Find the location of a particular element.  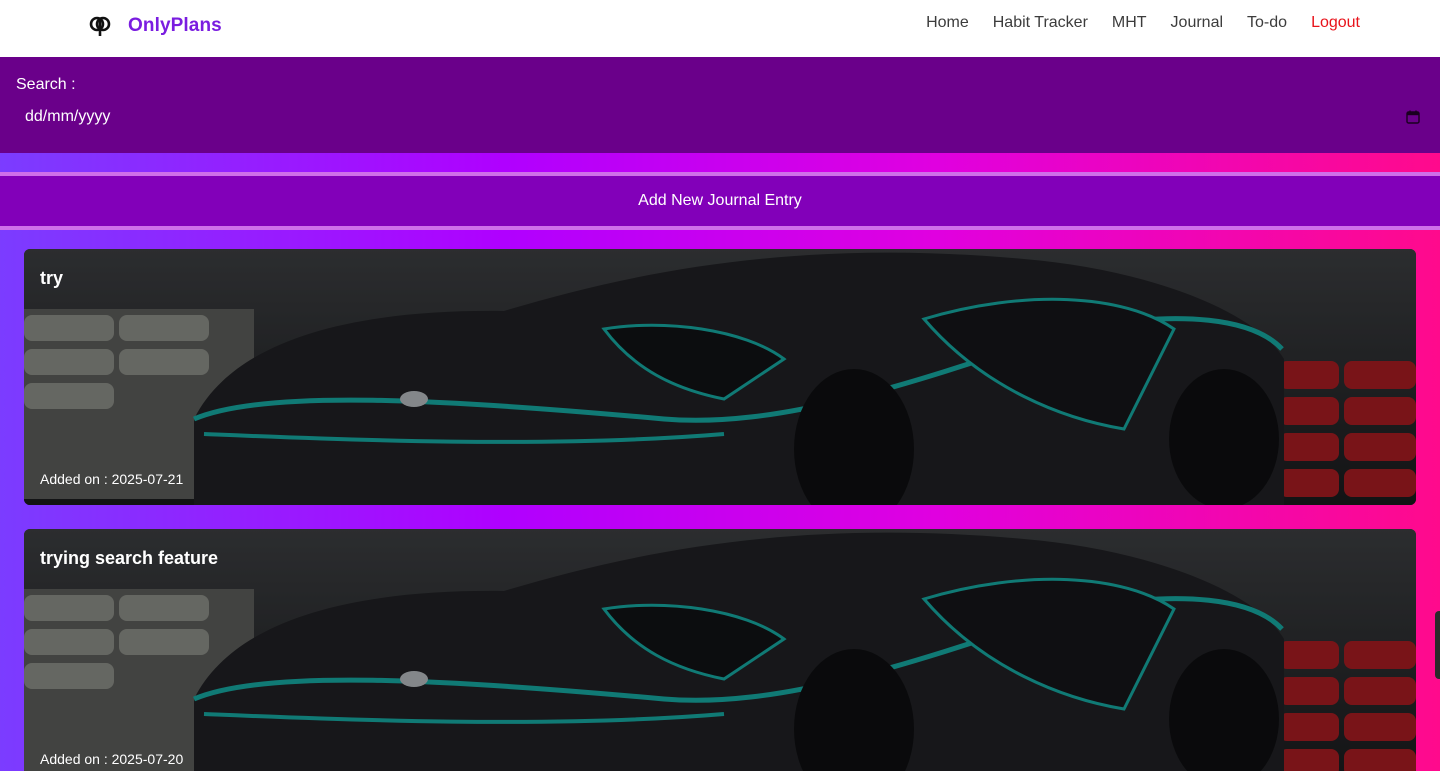

entry-title: trying search feature is located at coordinates (129, 558).